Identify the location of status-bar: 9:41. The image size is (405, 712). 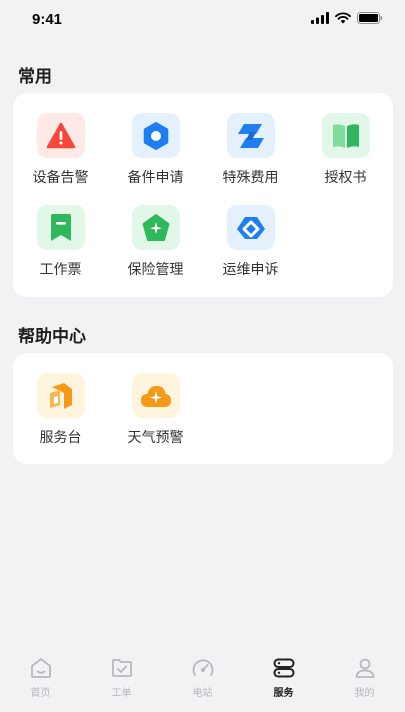
(202, 20).